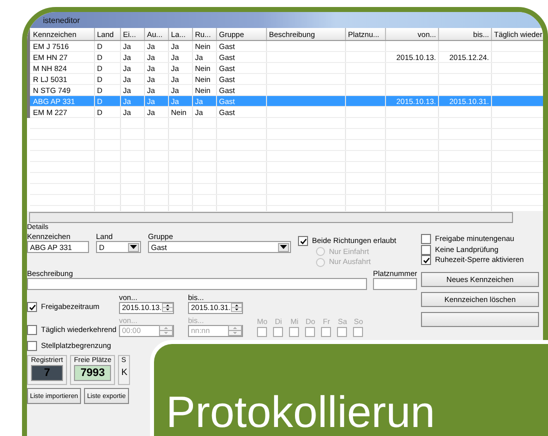 This screenshot has width=548, height=436. Describe the element at coordinates (271, 217) in the screenshot. I see `scrollbar` at that location.